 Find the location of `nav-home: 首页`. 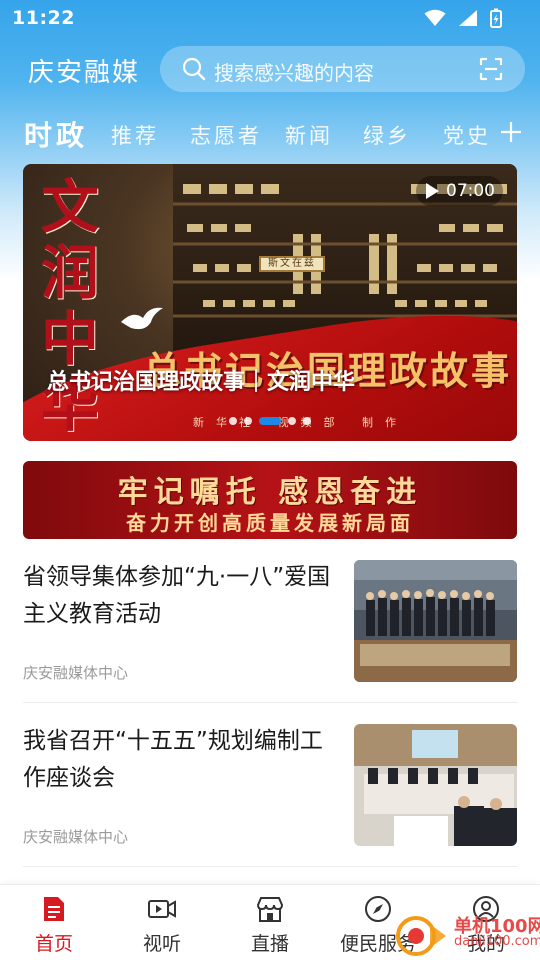

nav-home: 首页 is located at coordinates (54, 927).